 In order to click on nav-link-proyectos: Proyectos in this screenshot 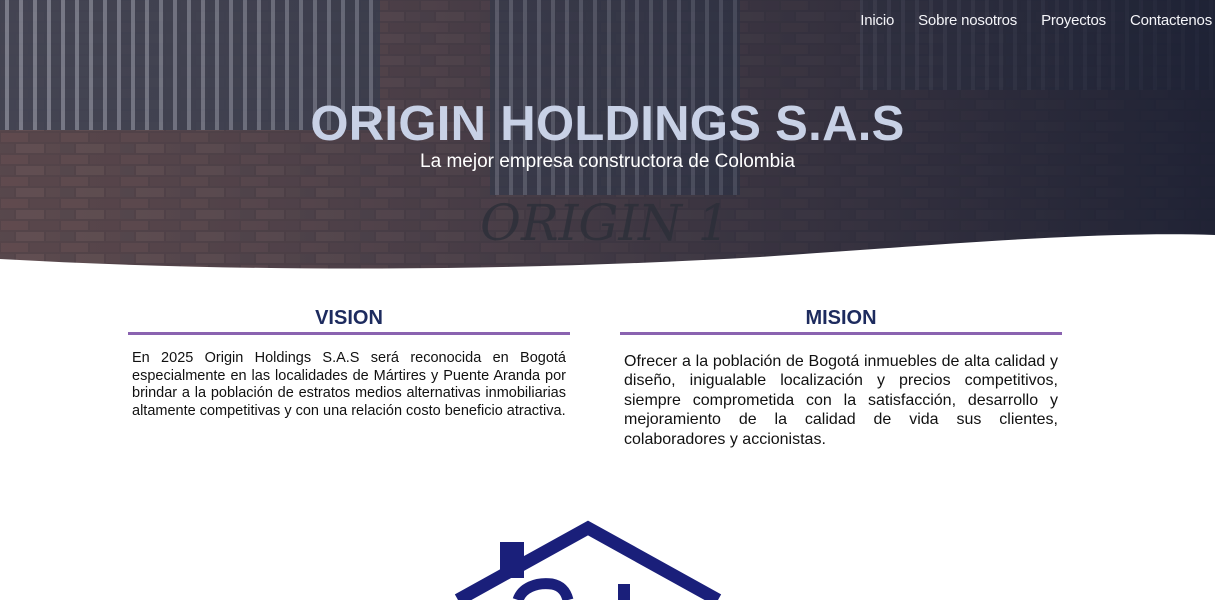, I will do `click(1073, 21)`.